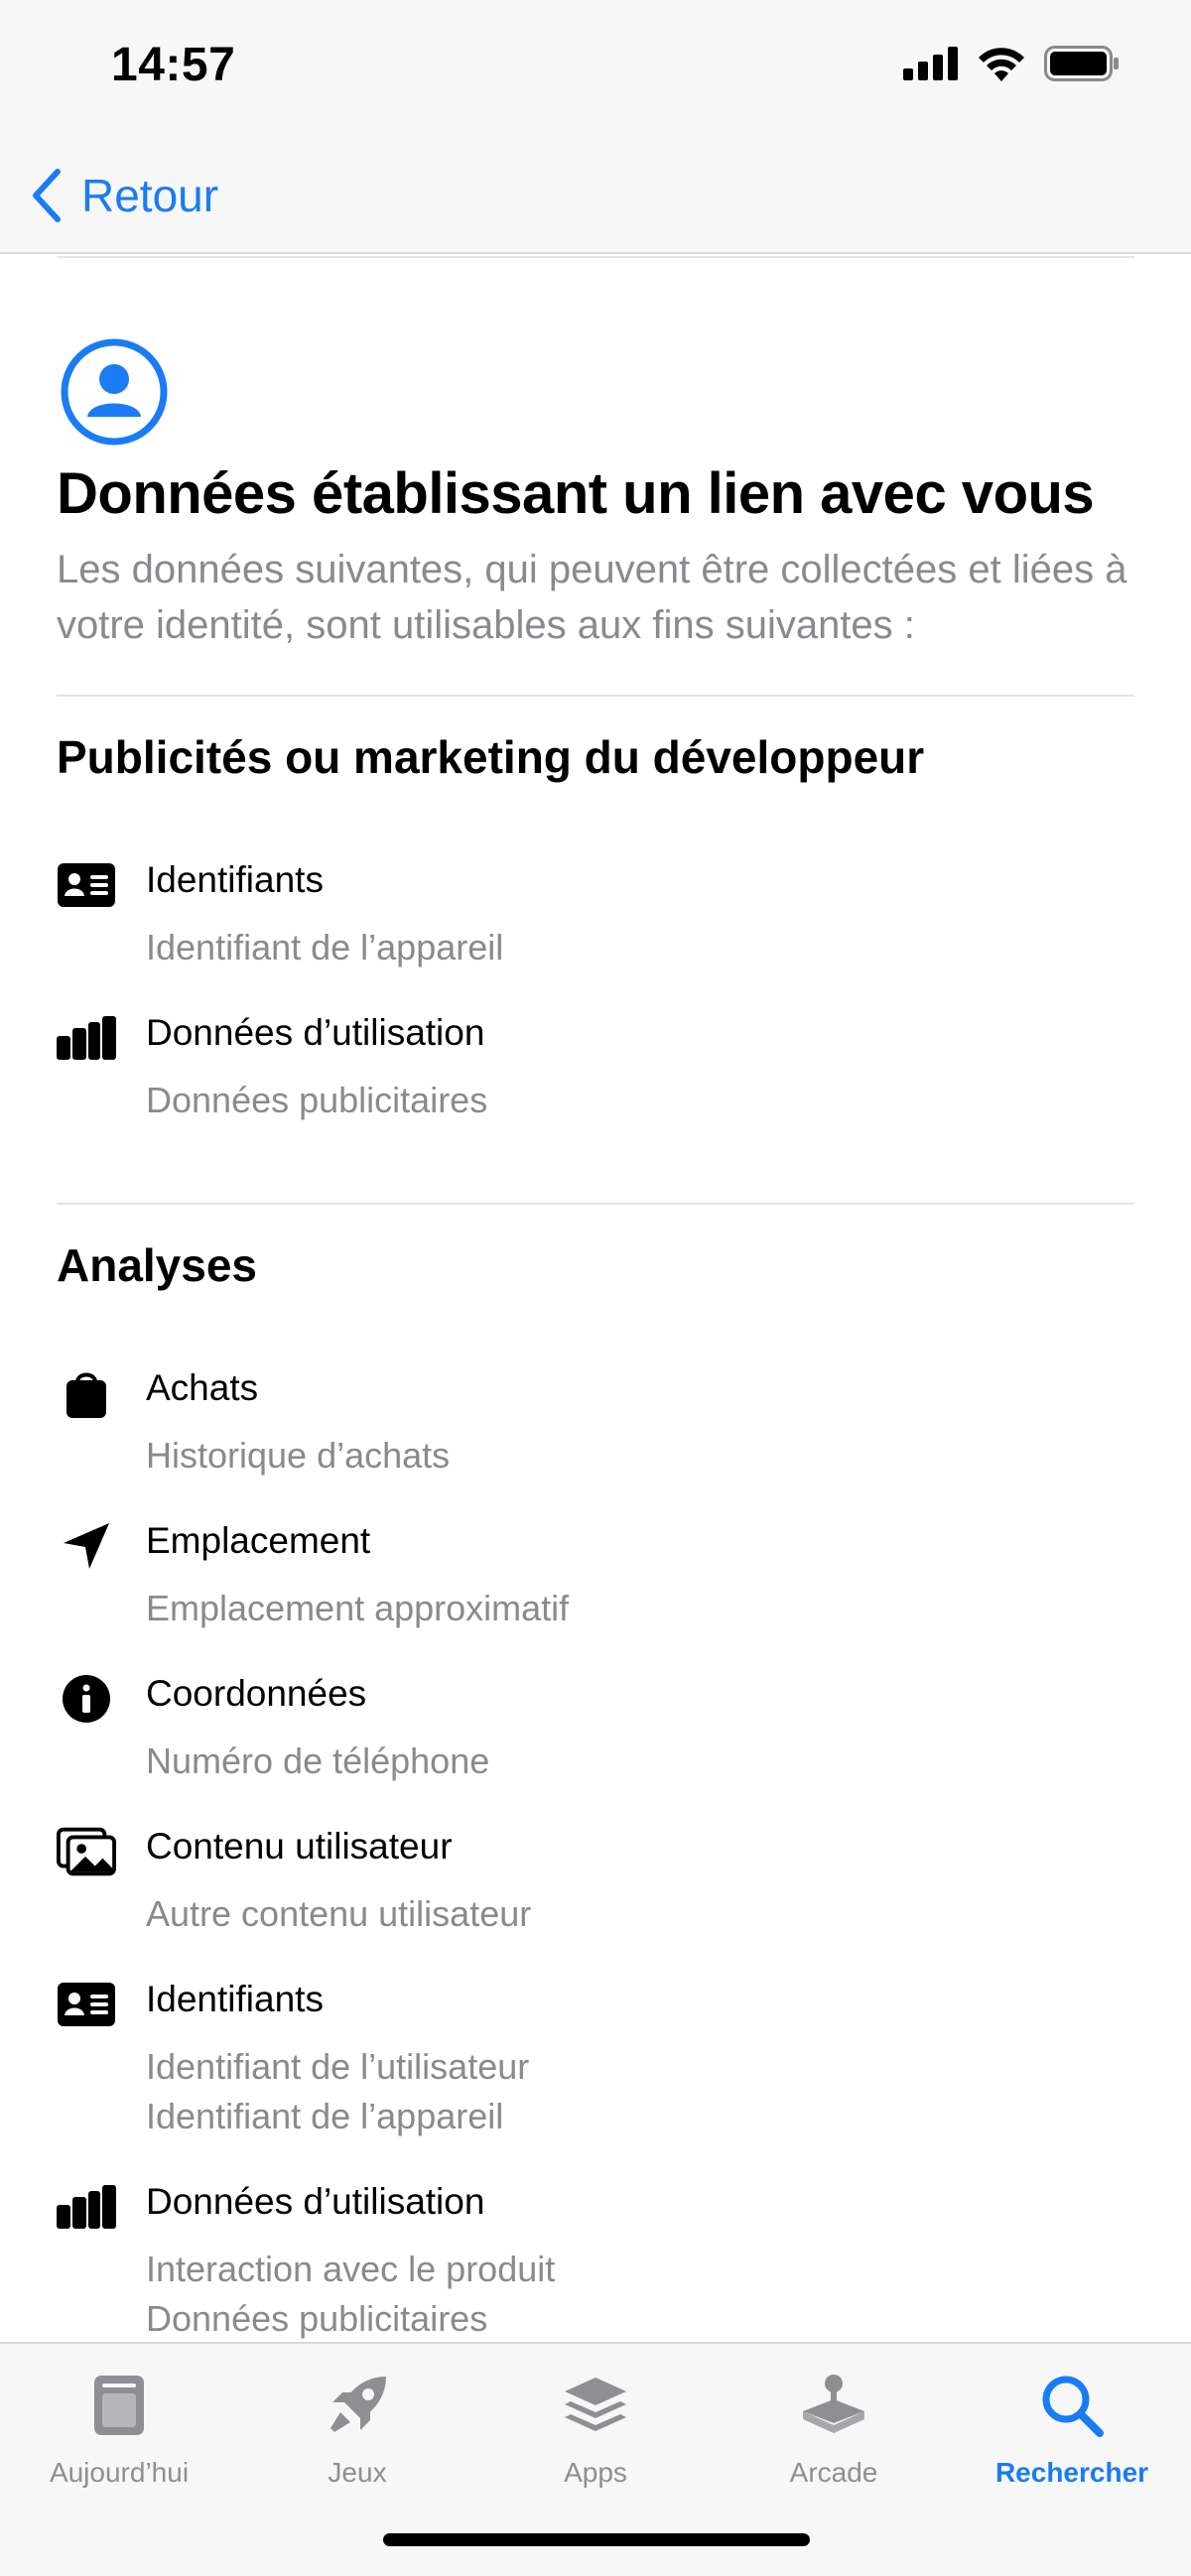  What do you see at coordinates (87, 1699) in the screenshot?
I see `info-icon` at bounding box center [87, 1699].